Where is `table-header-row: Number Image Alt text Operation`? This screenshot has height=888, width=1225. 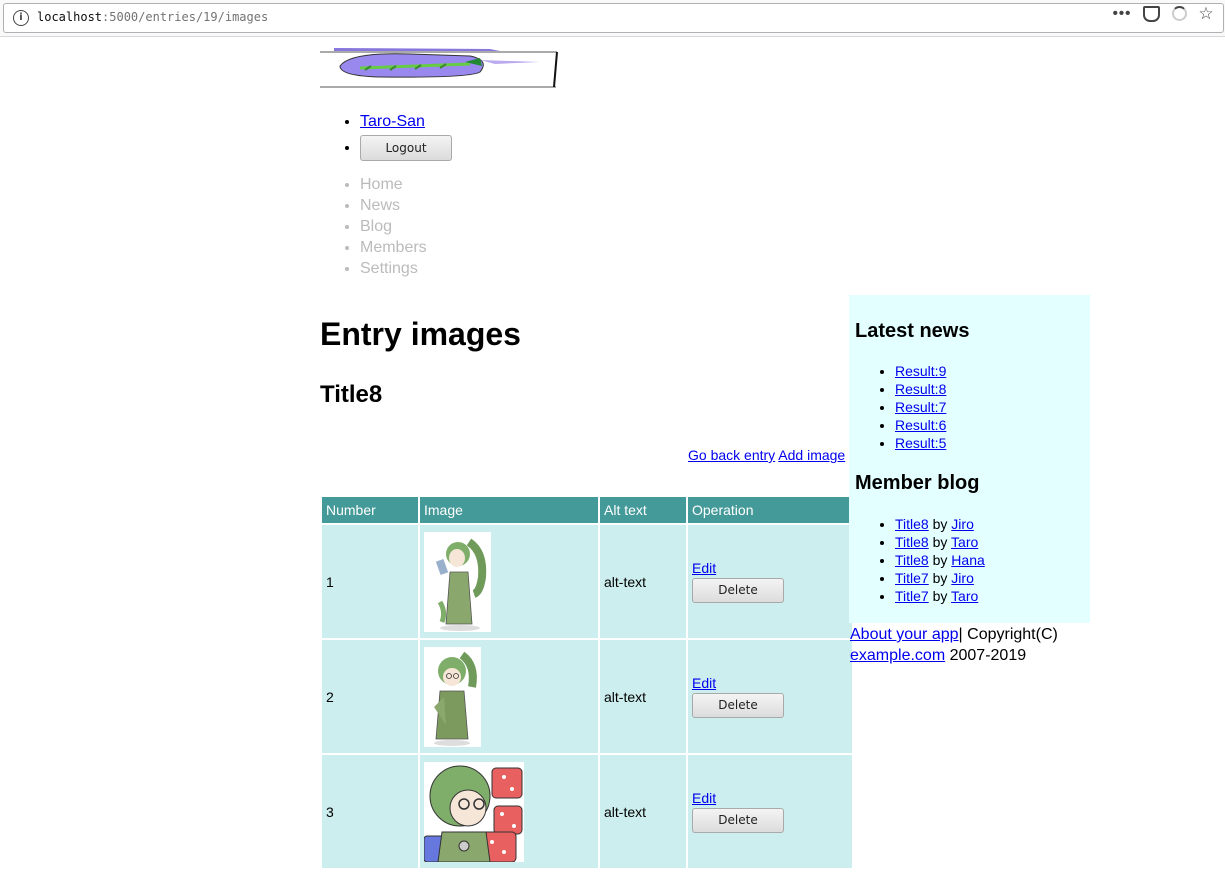 table-header-row: Number Image Alt text Operation is located at coordinates (587, 510).